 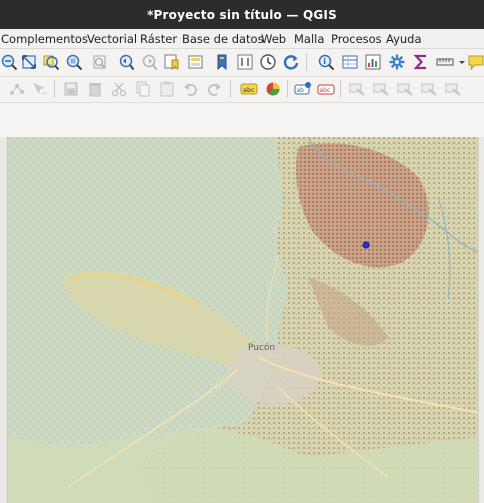 I want to click on label-move-icon, so click(x=405, y=89).